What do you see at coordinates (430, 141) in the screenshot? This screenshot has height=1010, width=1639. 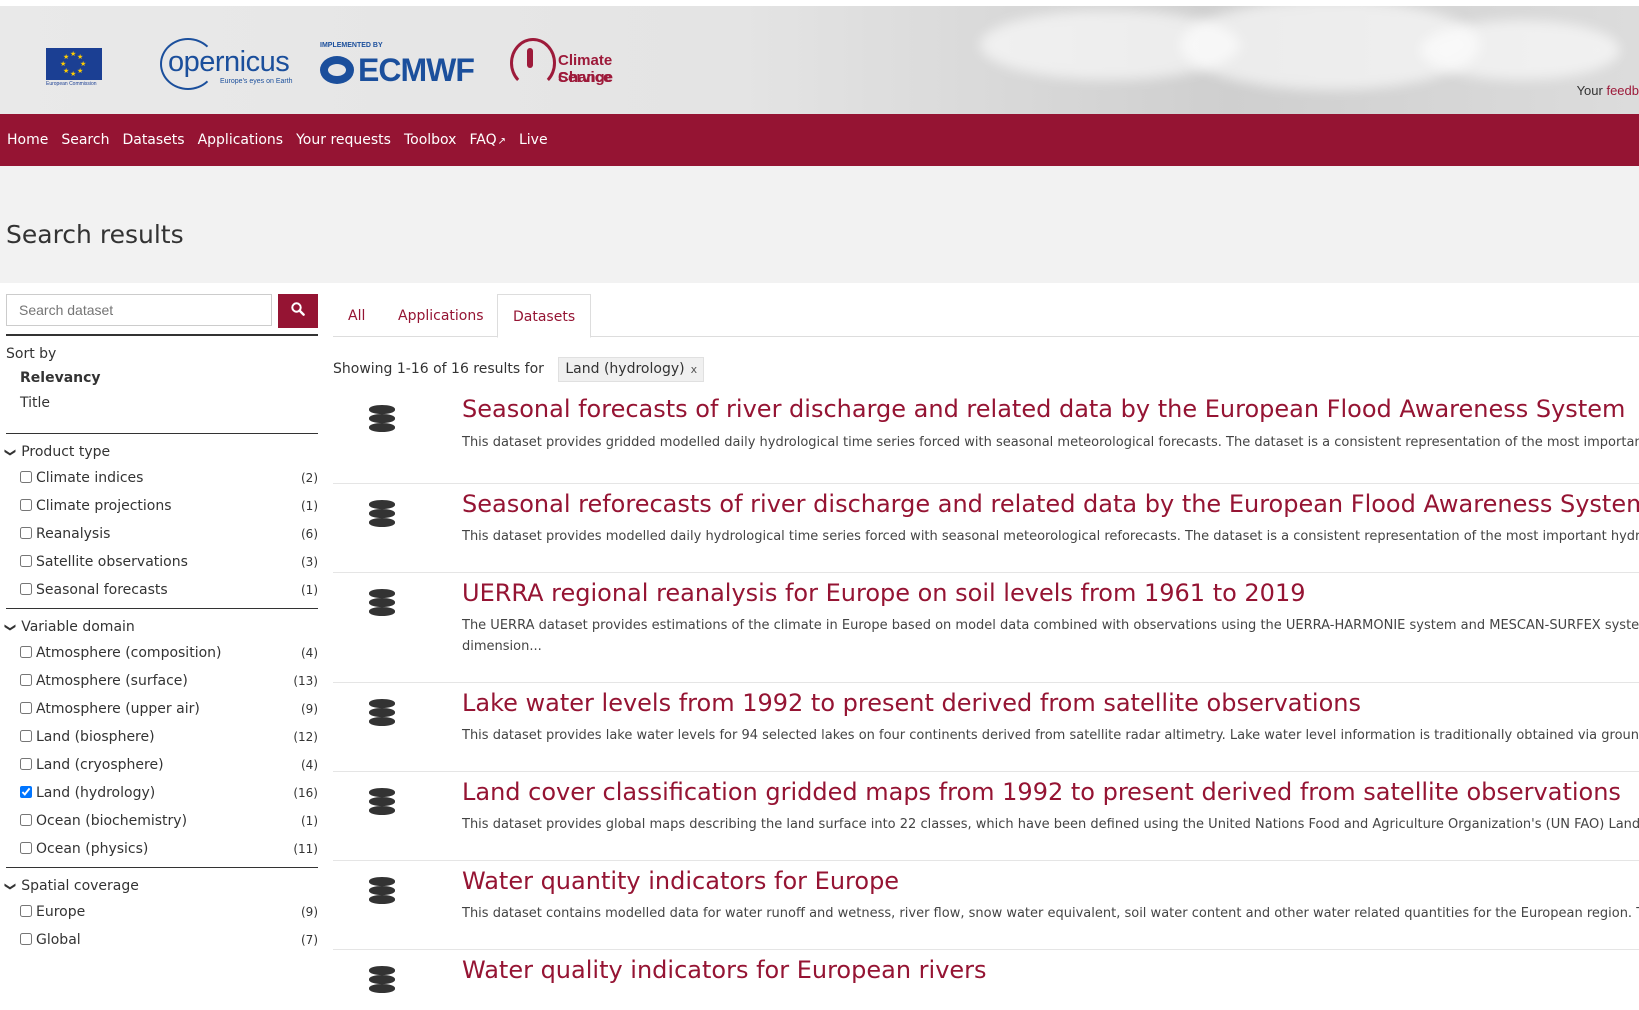 I see `nav-toolbox: Toolbox` at bounding box center [430, 141].